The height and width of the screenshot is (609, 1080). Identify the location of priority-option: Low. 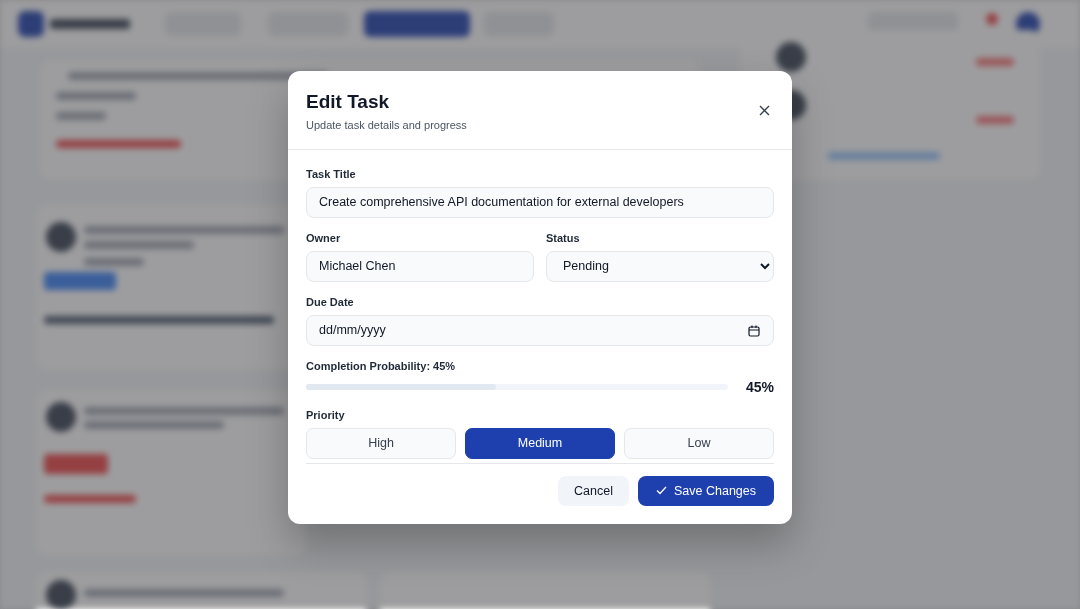
(699, 443).